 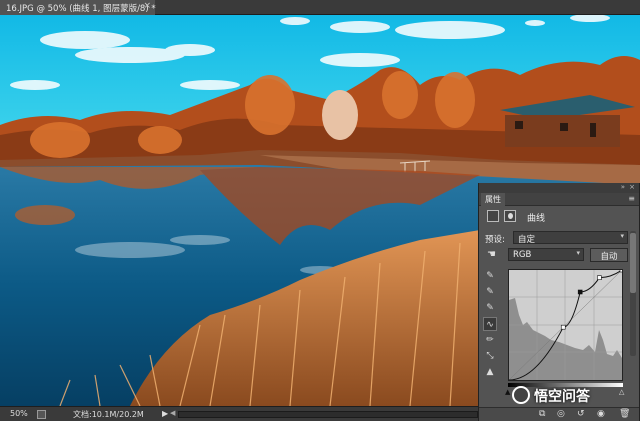 What do you see at coordinates (19, 413) in the screenshot?
I see `zoom-level: 50%` at bounding box center [19, 413].